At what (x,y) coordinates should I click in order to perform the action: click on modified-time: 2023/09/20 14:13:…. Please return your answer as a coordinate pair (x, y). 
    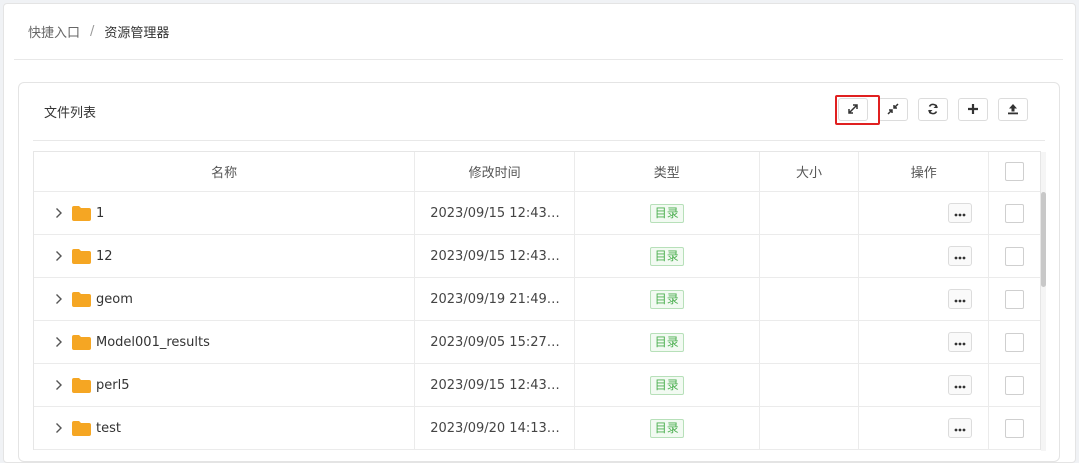
    Looking at the image, I should click on (495, 428).